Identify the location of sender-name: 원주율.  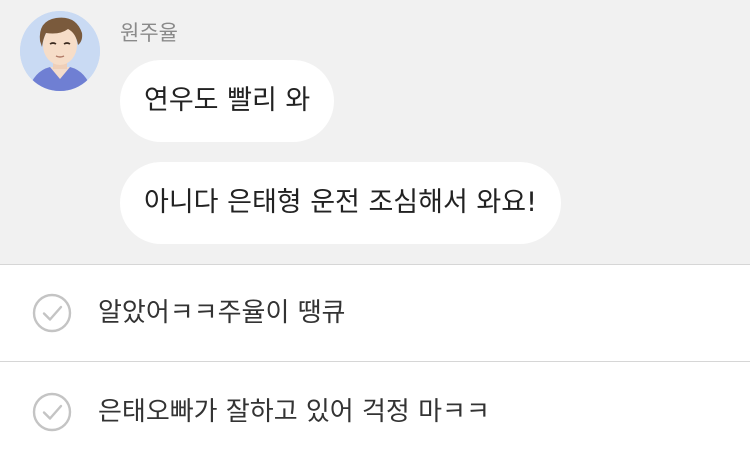
(149, 33).